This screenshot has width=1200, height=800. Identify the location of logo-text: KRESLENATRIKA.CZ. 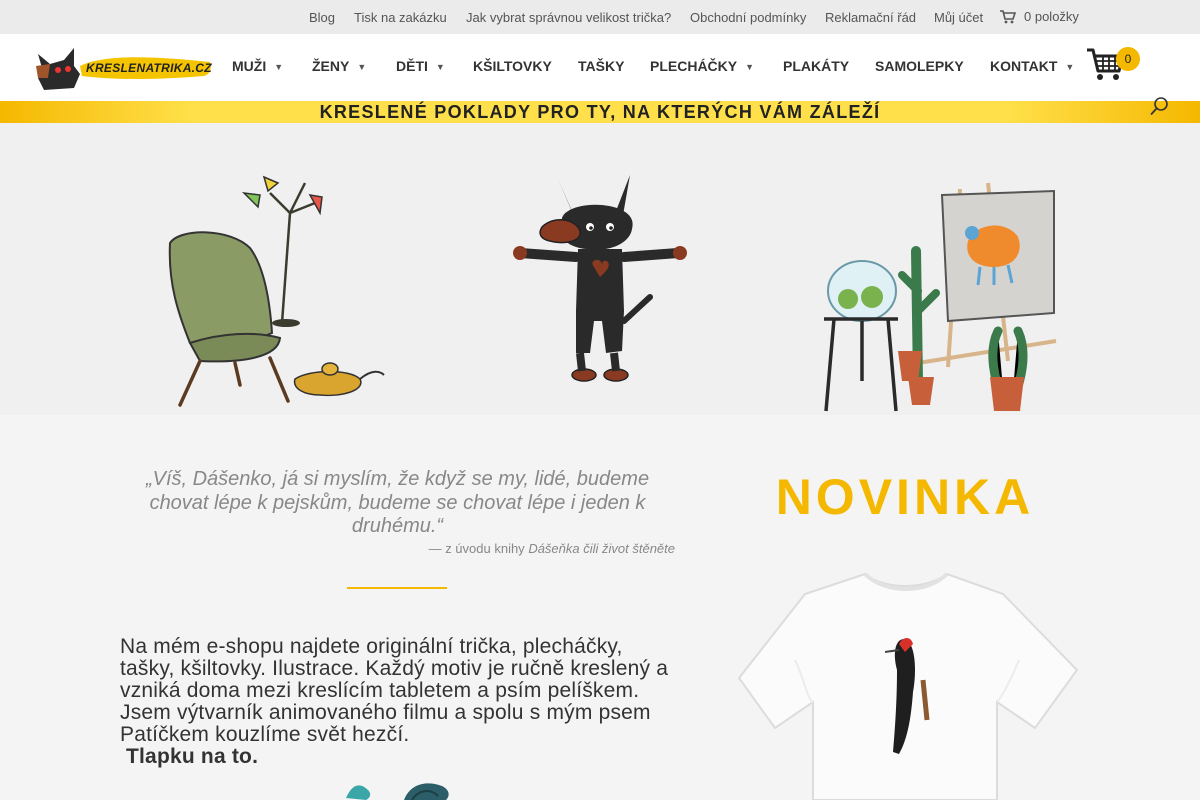
(149, 68).